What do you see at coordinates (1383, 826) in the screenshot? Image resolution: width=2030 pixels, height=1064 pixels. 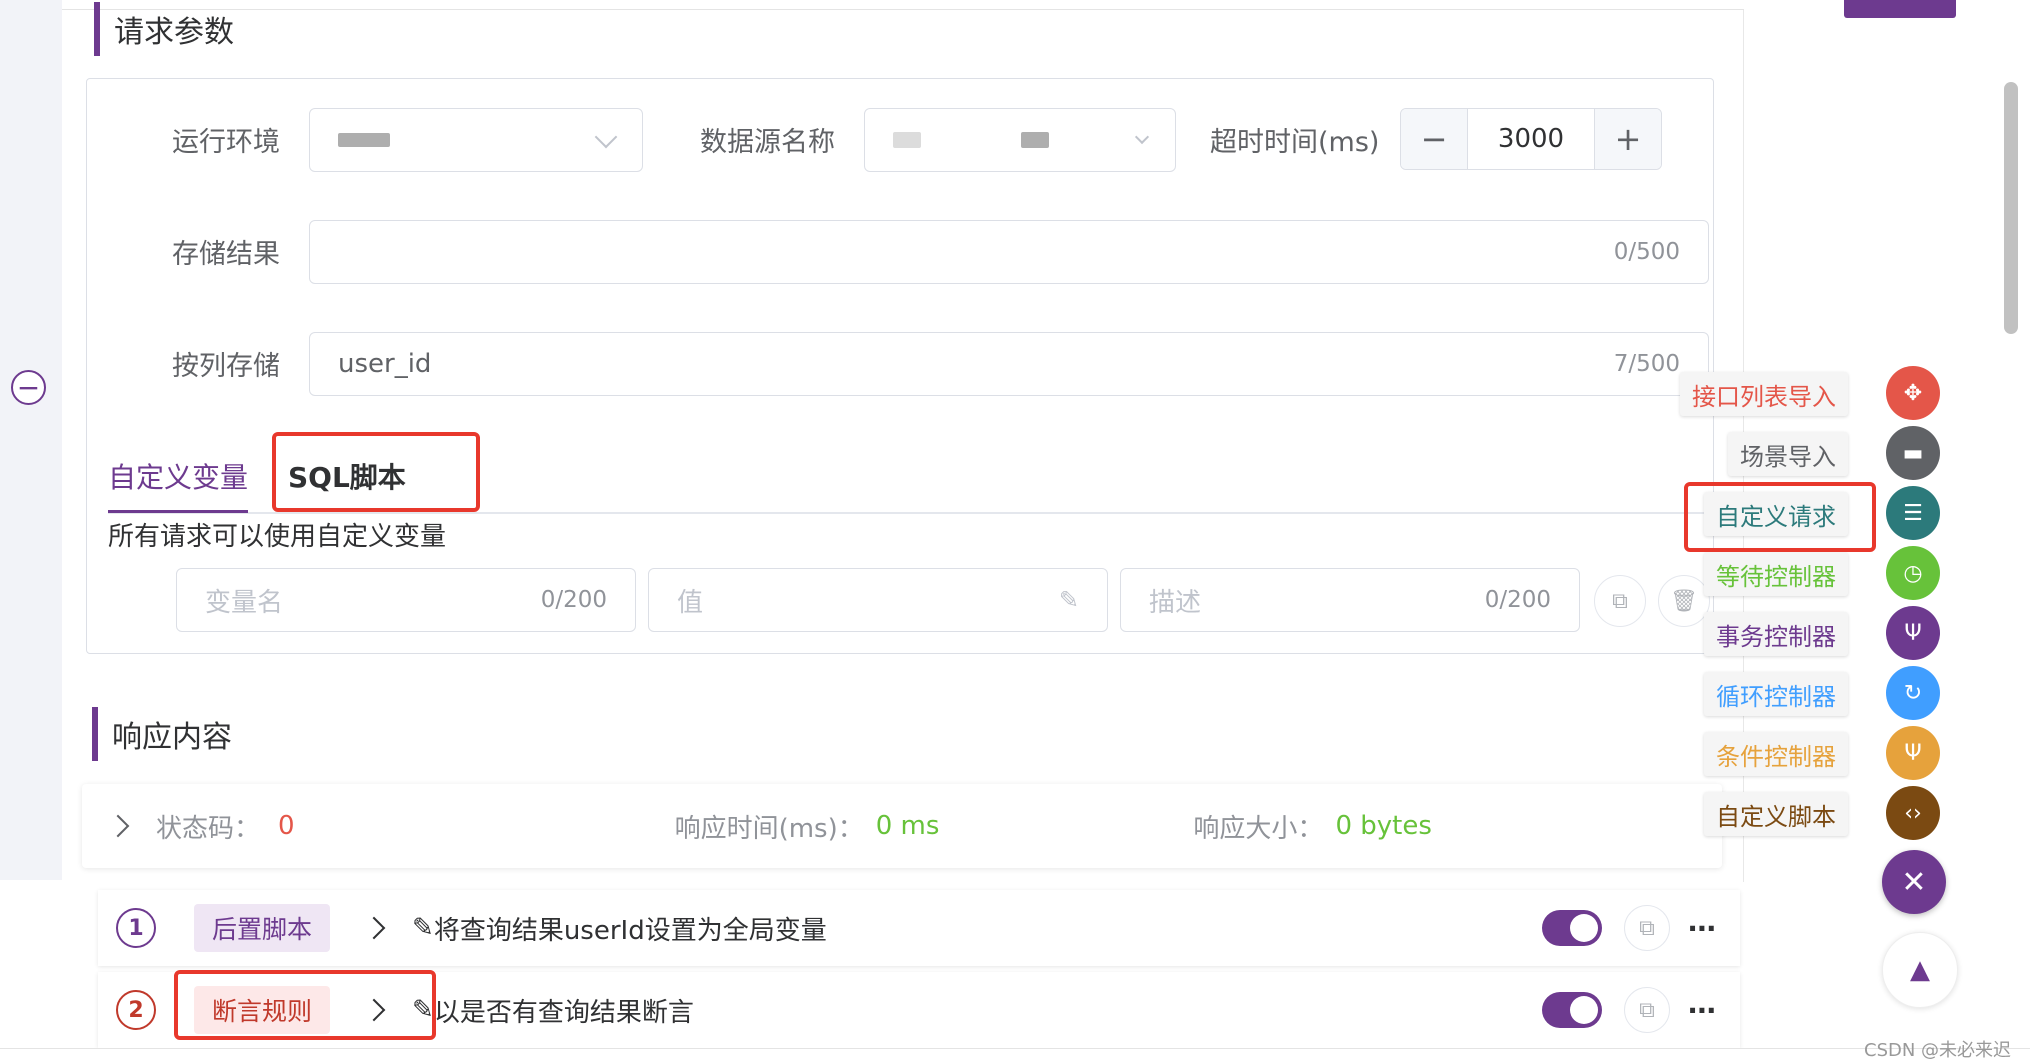 I see `response-size-value: 0 bytes` at bounding box center [1383, 826].